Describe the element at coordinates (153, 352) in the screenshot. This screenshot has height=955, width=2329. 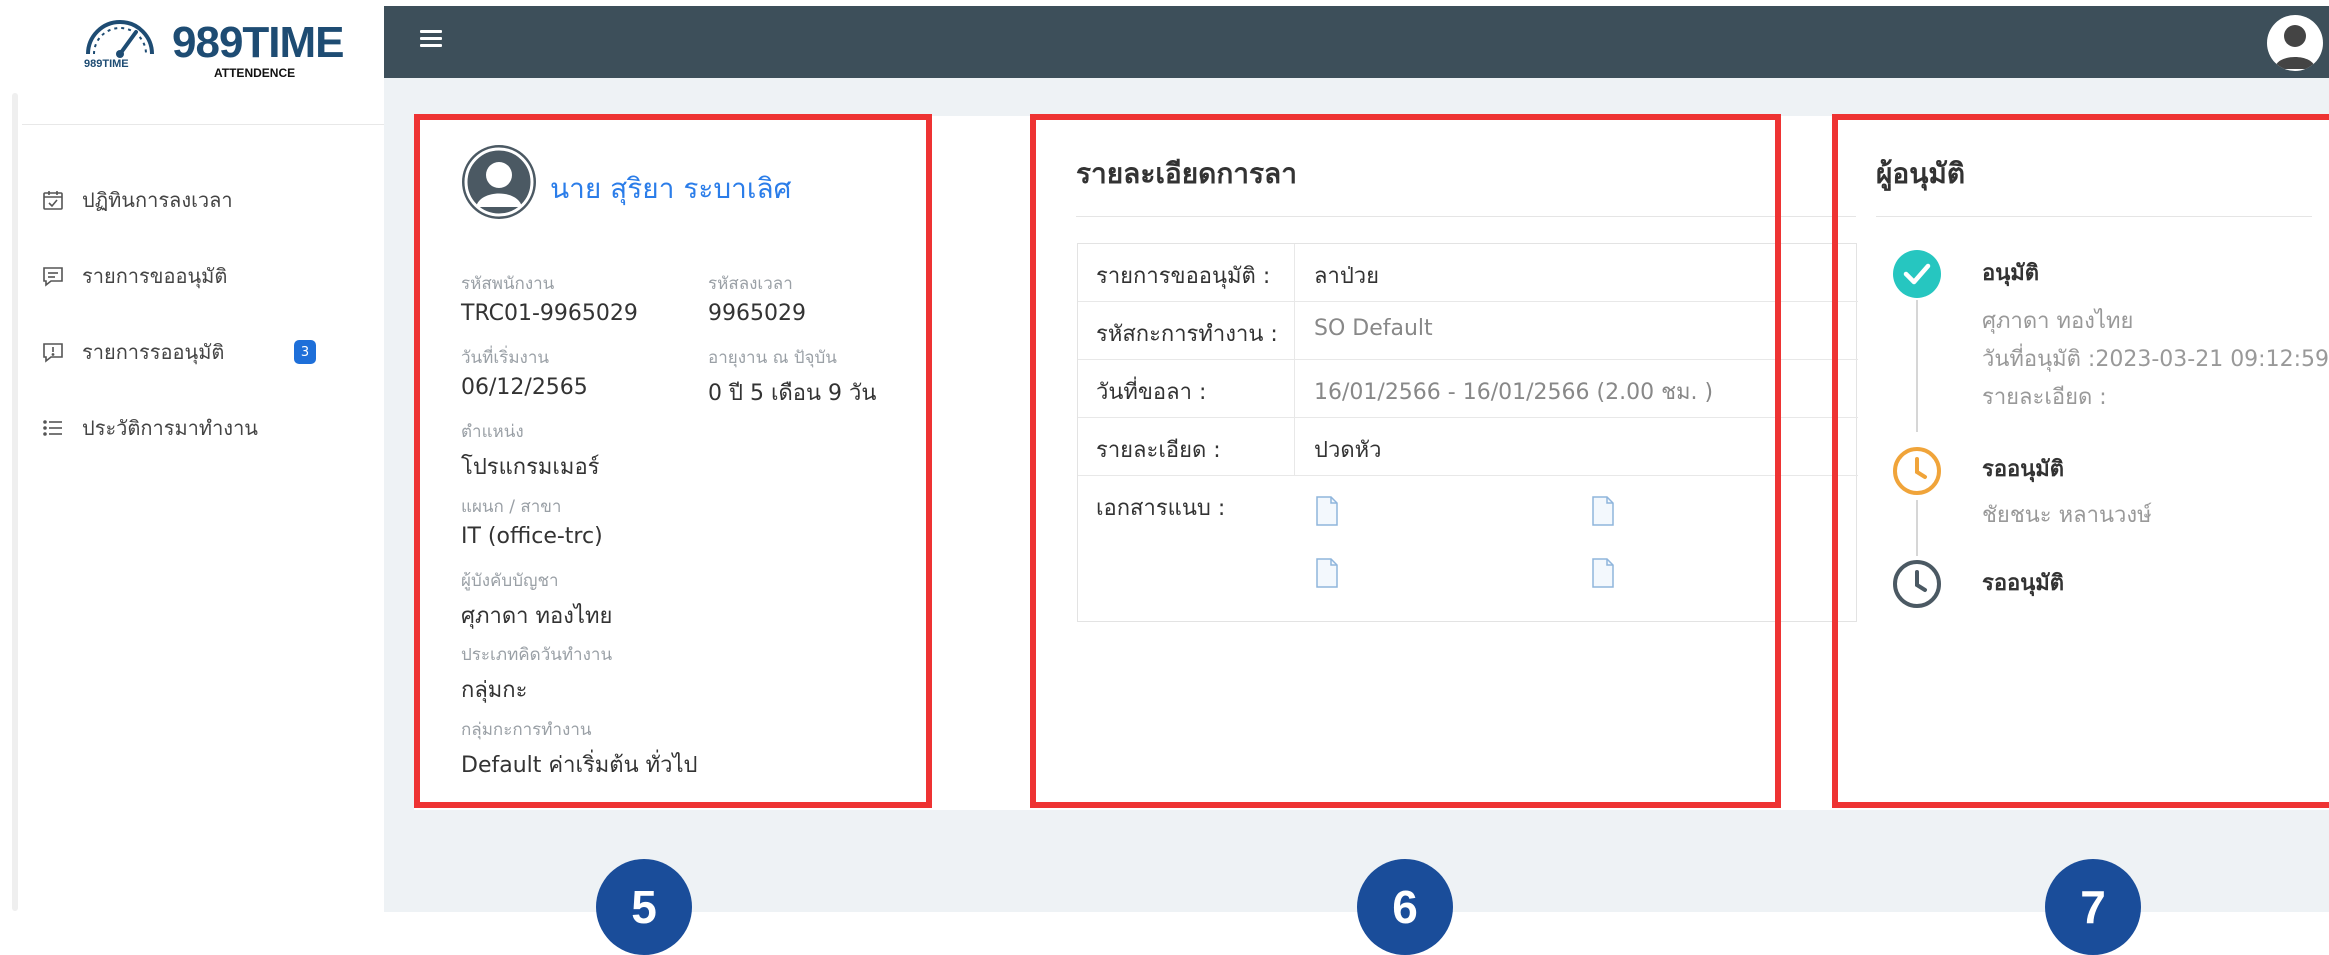
I see `sidebar-item-label: รายการรออนุมัติ` at that location.